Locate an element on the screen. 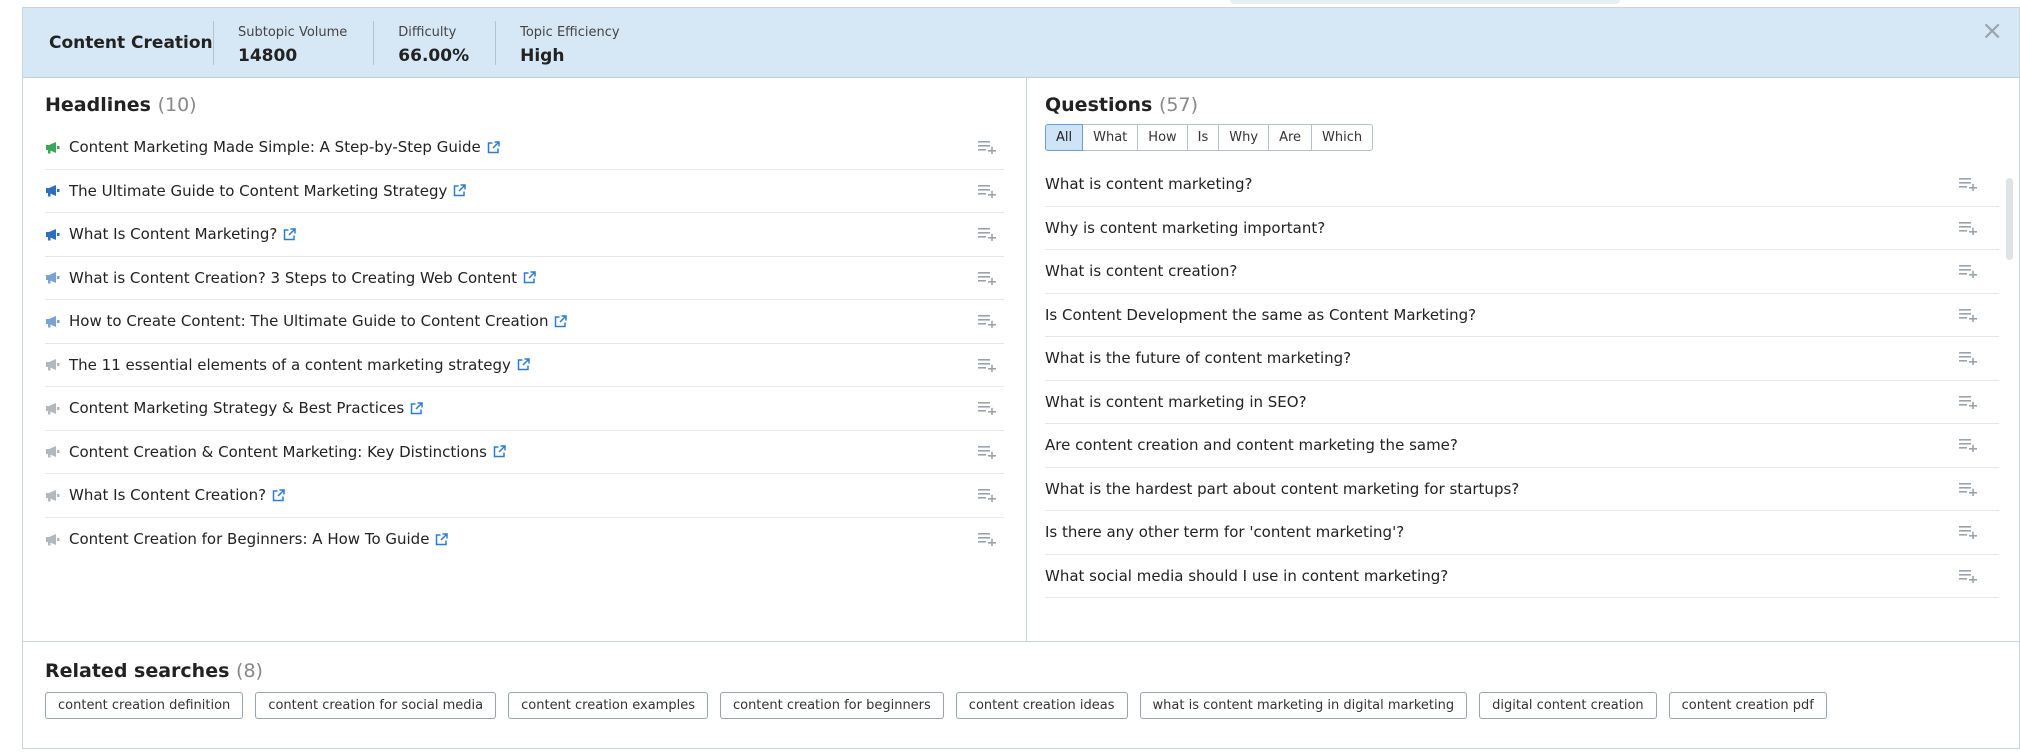 Image resolution: width=2020 pixels, height=756 pixels. tab-why: Why is located at coordinates (1244, 137).